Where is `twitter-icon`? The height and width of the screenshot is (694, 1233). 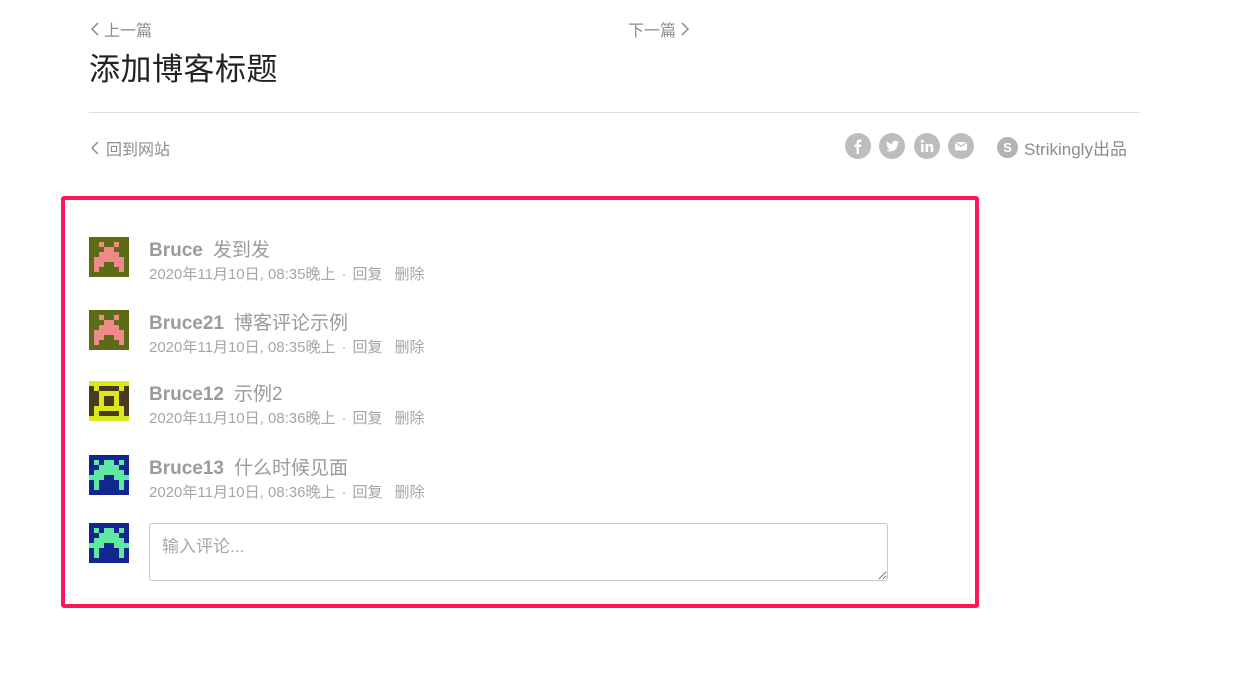 twitter-icon is located at coordinates (892, 146).